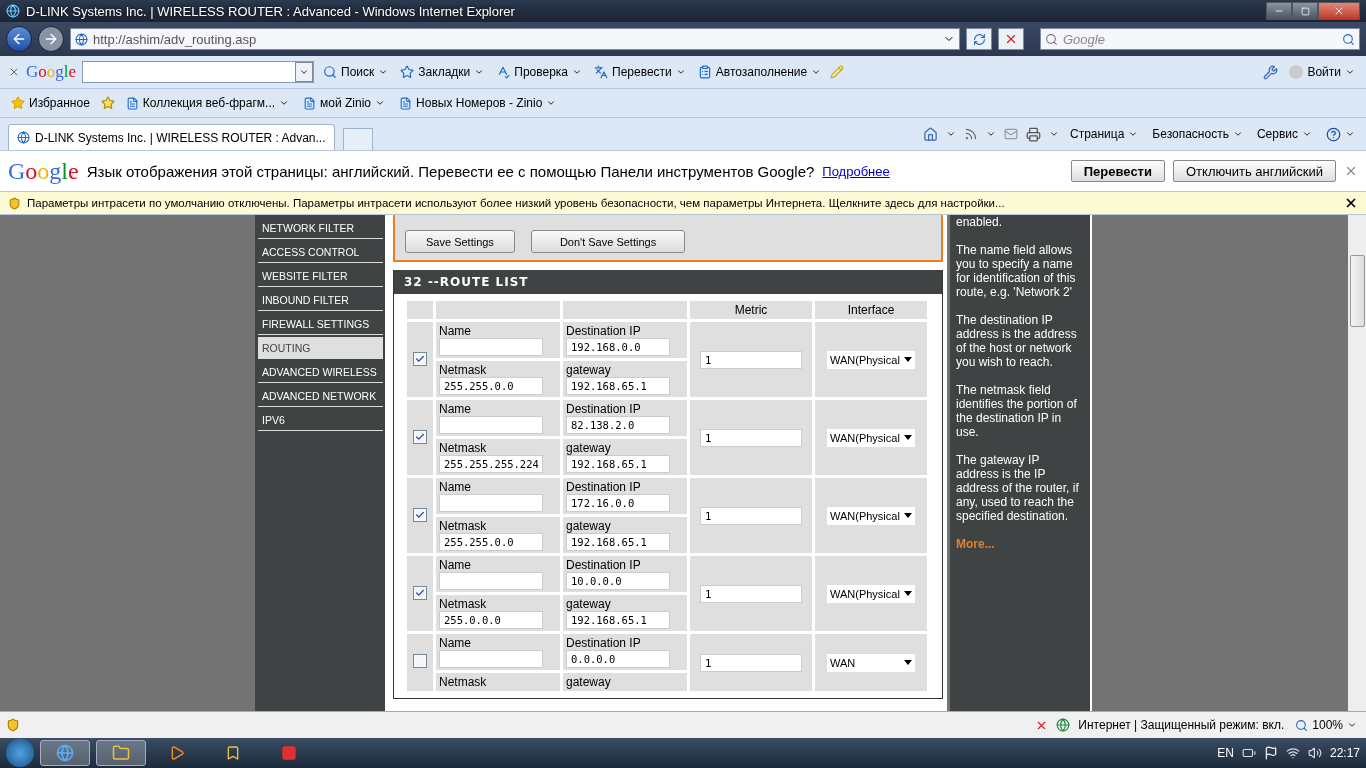 The image size is (1366, 768). Describe the element at coordinates (604, 565) in the screenshot. I see `field-label: Destination IP` at that location.